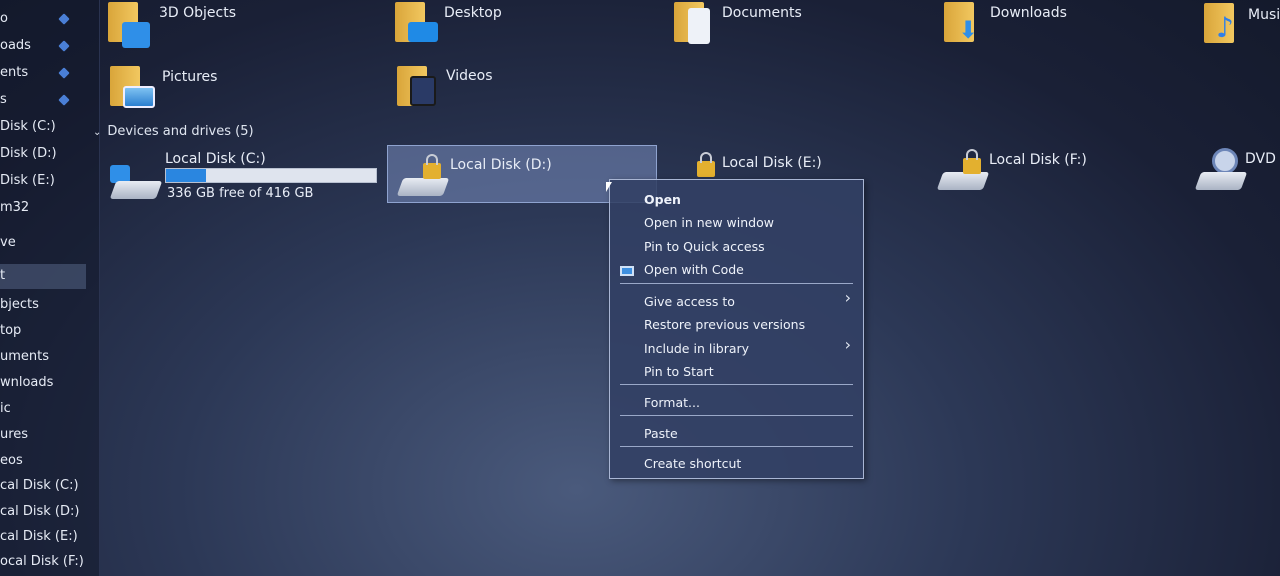  What do you see at coordinates (35, 99) in the screenshot?
I see `sidebar-item: s` at bounding box center [35, 99].